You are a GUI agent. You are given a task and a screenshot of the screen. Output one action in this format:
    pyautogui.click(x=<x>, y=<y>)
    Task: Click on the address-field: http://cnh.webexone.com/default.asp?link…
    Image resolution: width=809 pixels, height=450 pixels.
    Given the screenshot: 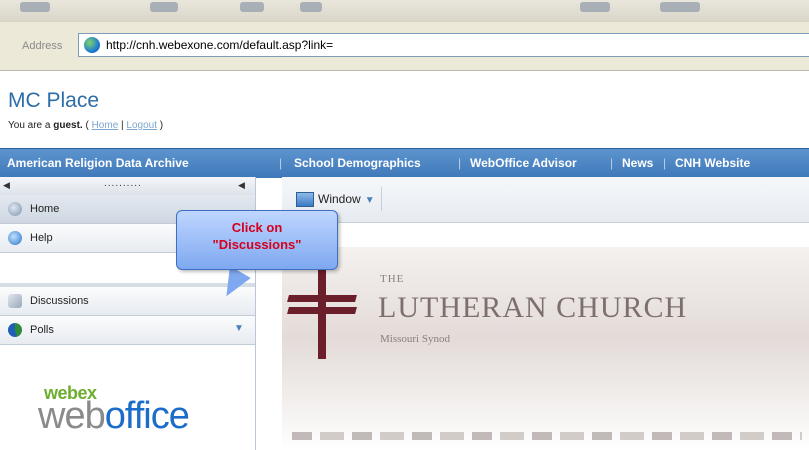 What is the action you would take?
    pyautogui.click(x=443, y=45)
    